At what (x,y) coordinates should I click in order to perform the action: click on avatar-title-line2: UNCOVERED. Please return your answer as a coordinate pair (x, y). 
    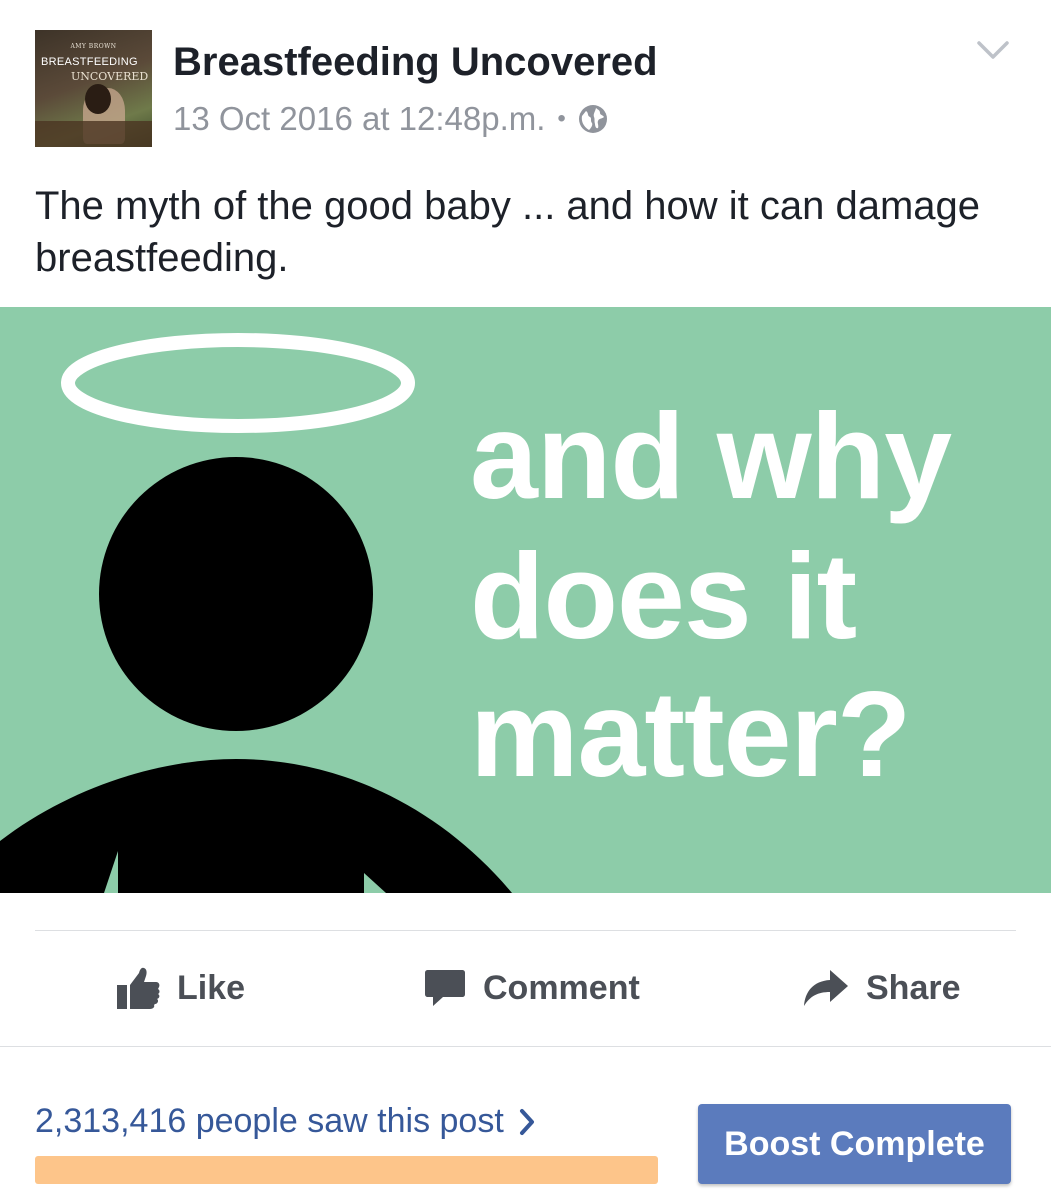
    Looking at the image, I should click on (110, 76).